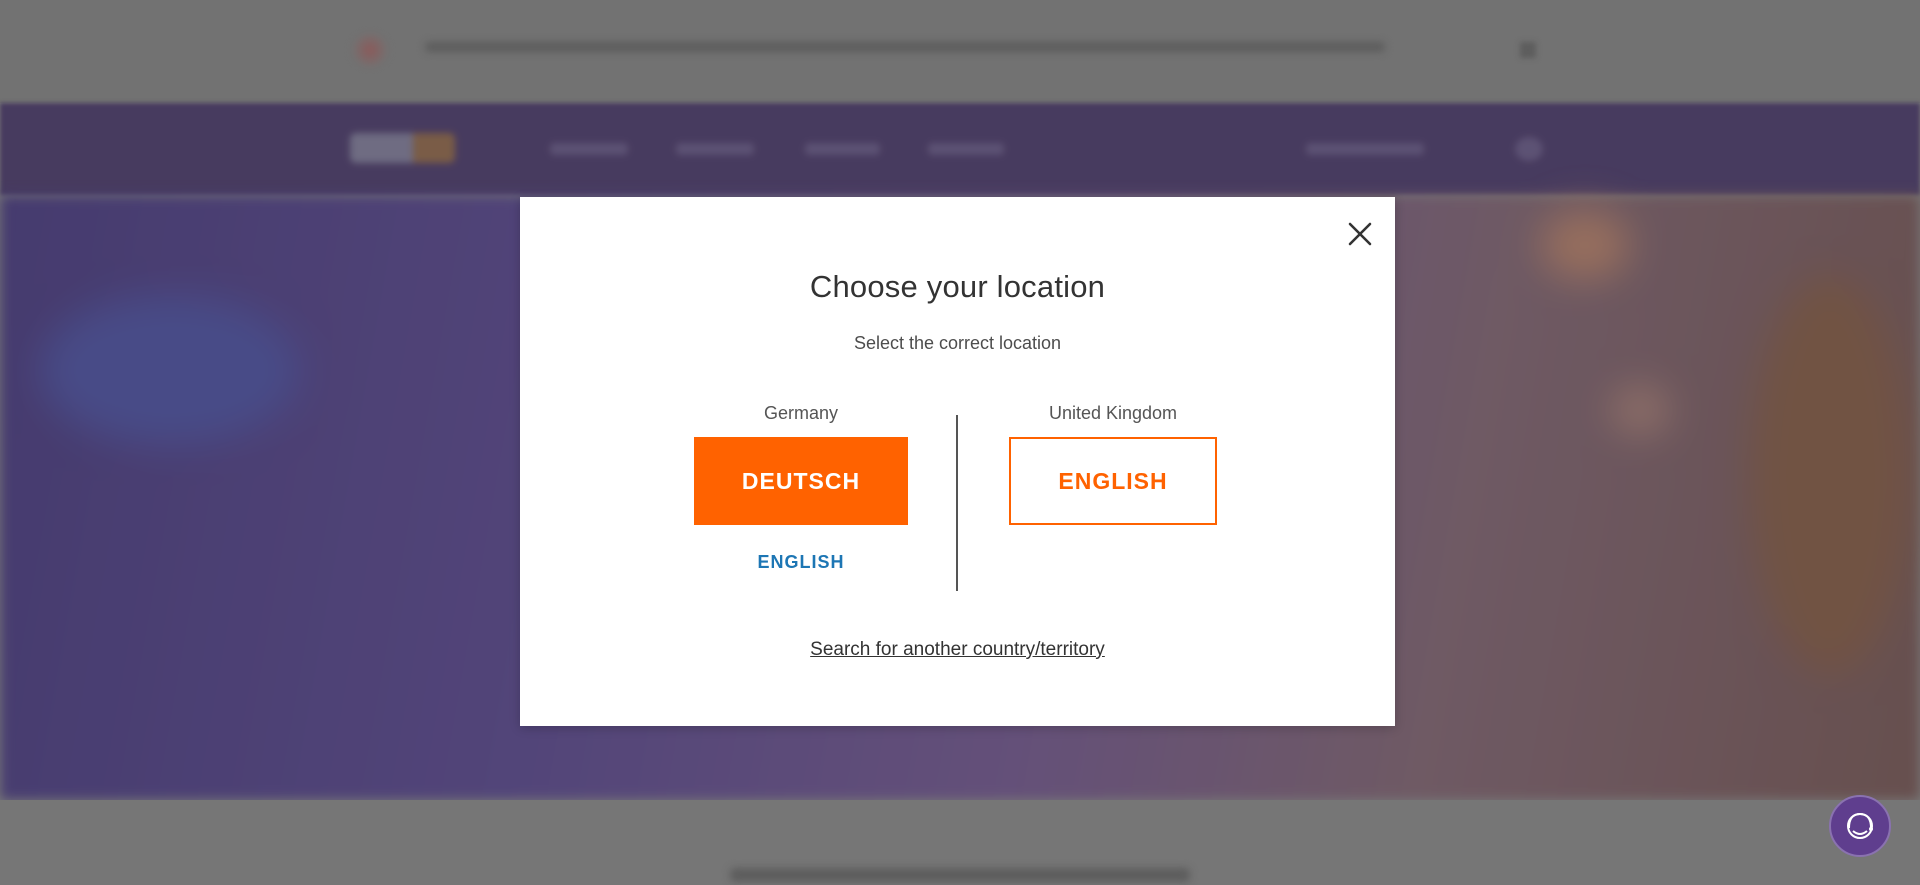  I want to click on search-country-link: Search for another country/territory, so click(957, 650).